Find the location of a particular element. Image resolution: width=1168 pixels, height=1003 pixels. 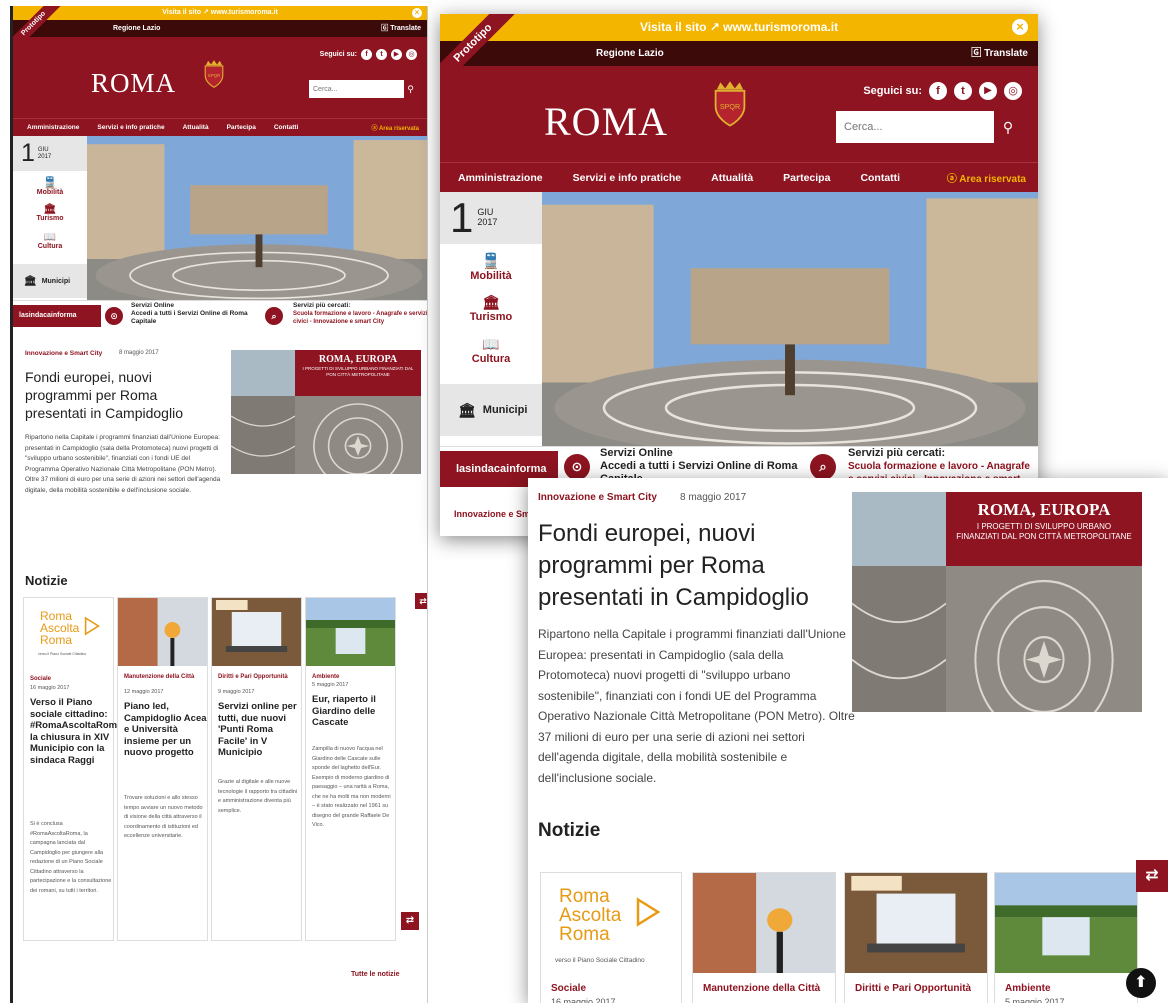

book-icon: 📖 is located at coordinates (491, 344).